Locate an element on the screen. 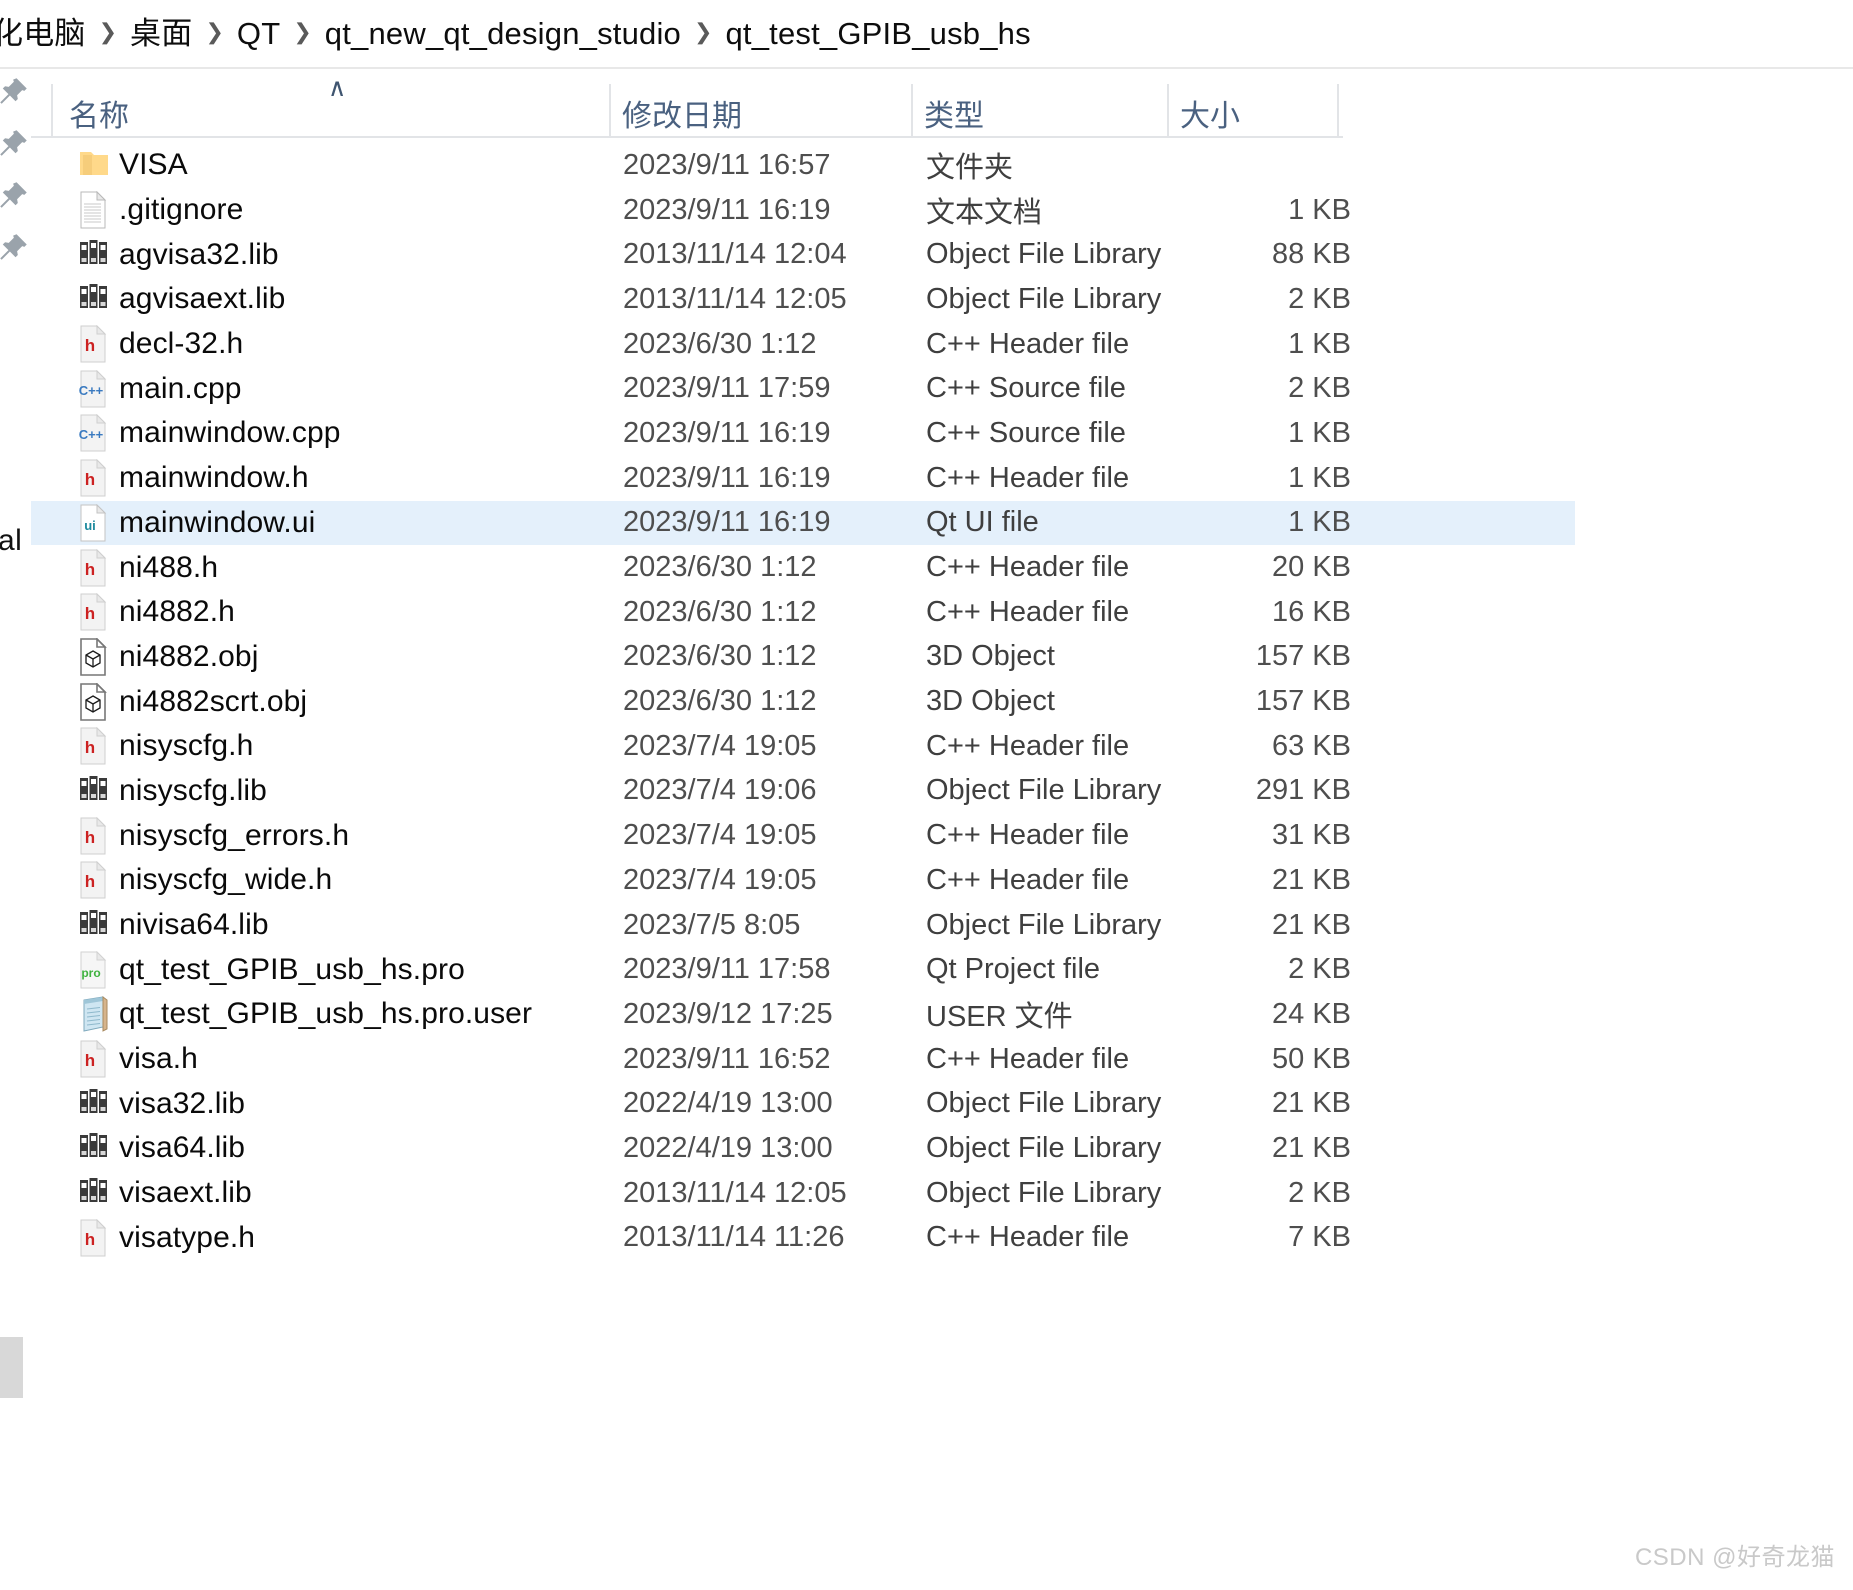 The width and height of the screenshot is (1853, 1590). file-size: 50 KB is located at coordinates (1311, 1058).